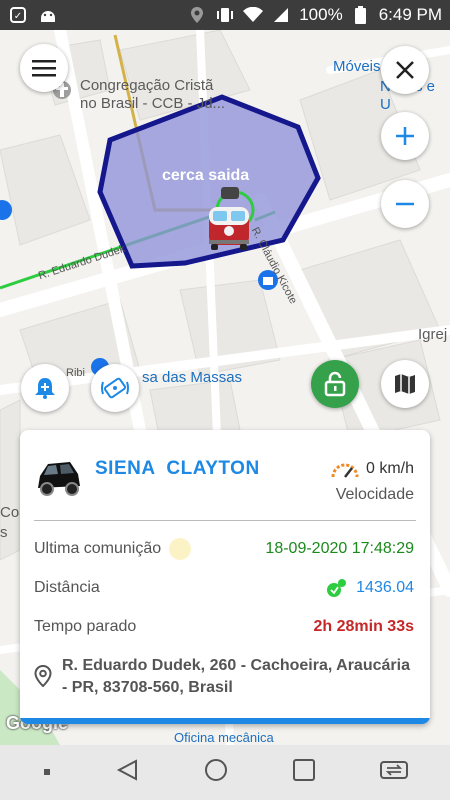  I want to click on nav-dot-button, so click(47, 773).